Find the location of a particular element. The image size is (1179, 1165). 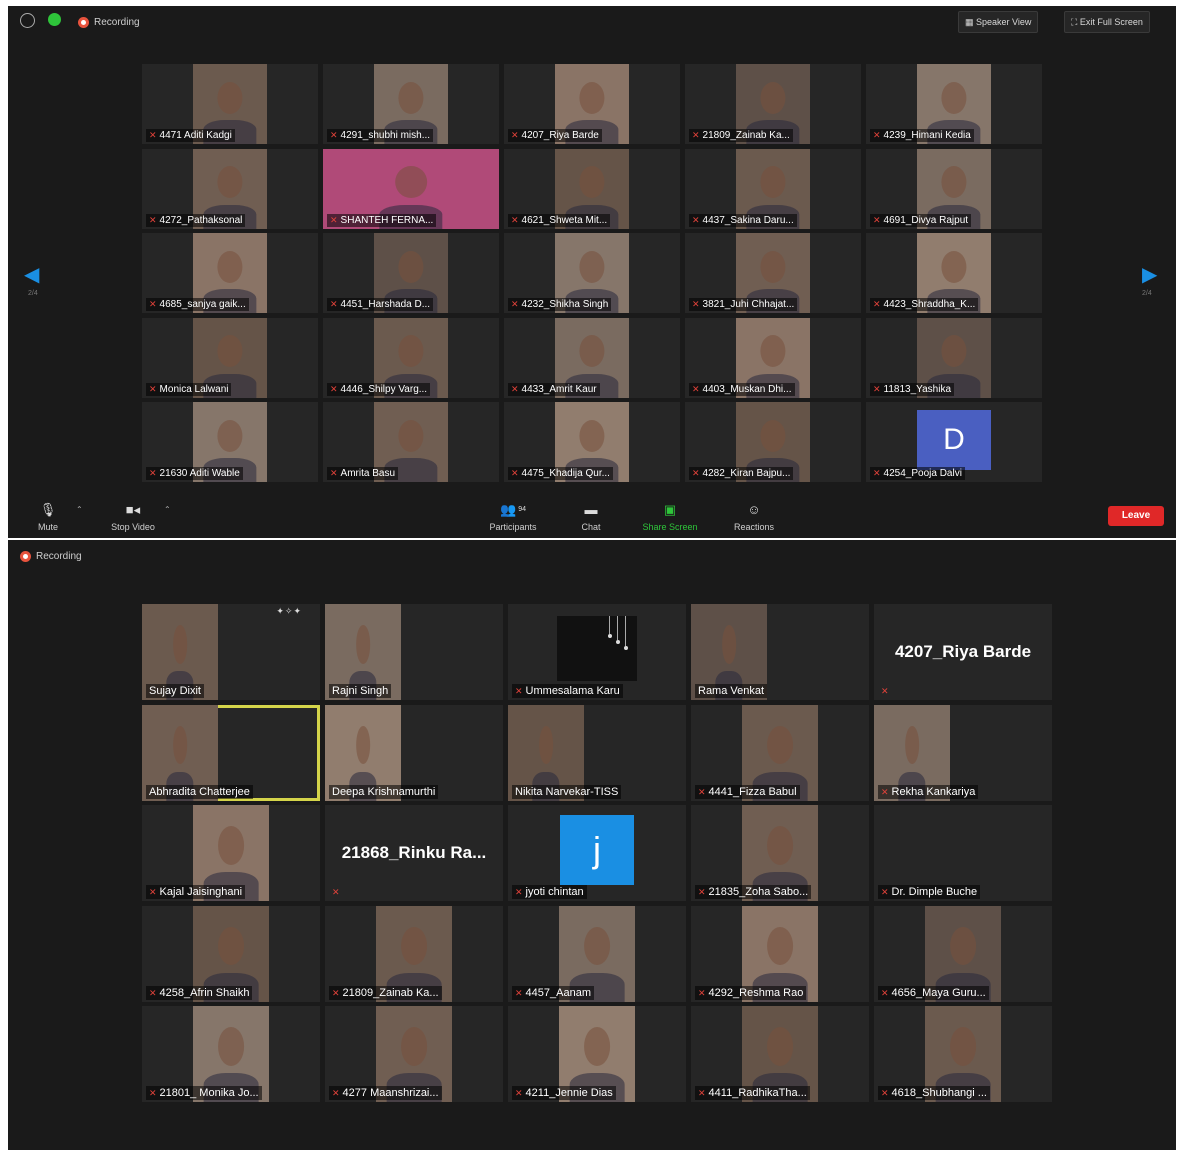

participant-tile: ✕ Amrita Basu is located at coordinates (411, 442).